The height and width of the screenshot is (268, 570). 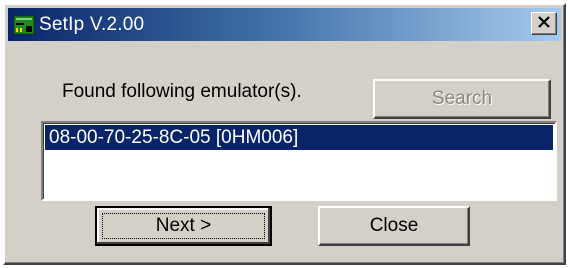 I want to click on close-icon, so click(x=544, y=24).